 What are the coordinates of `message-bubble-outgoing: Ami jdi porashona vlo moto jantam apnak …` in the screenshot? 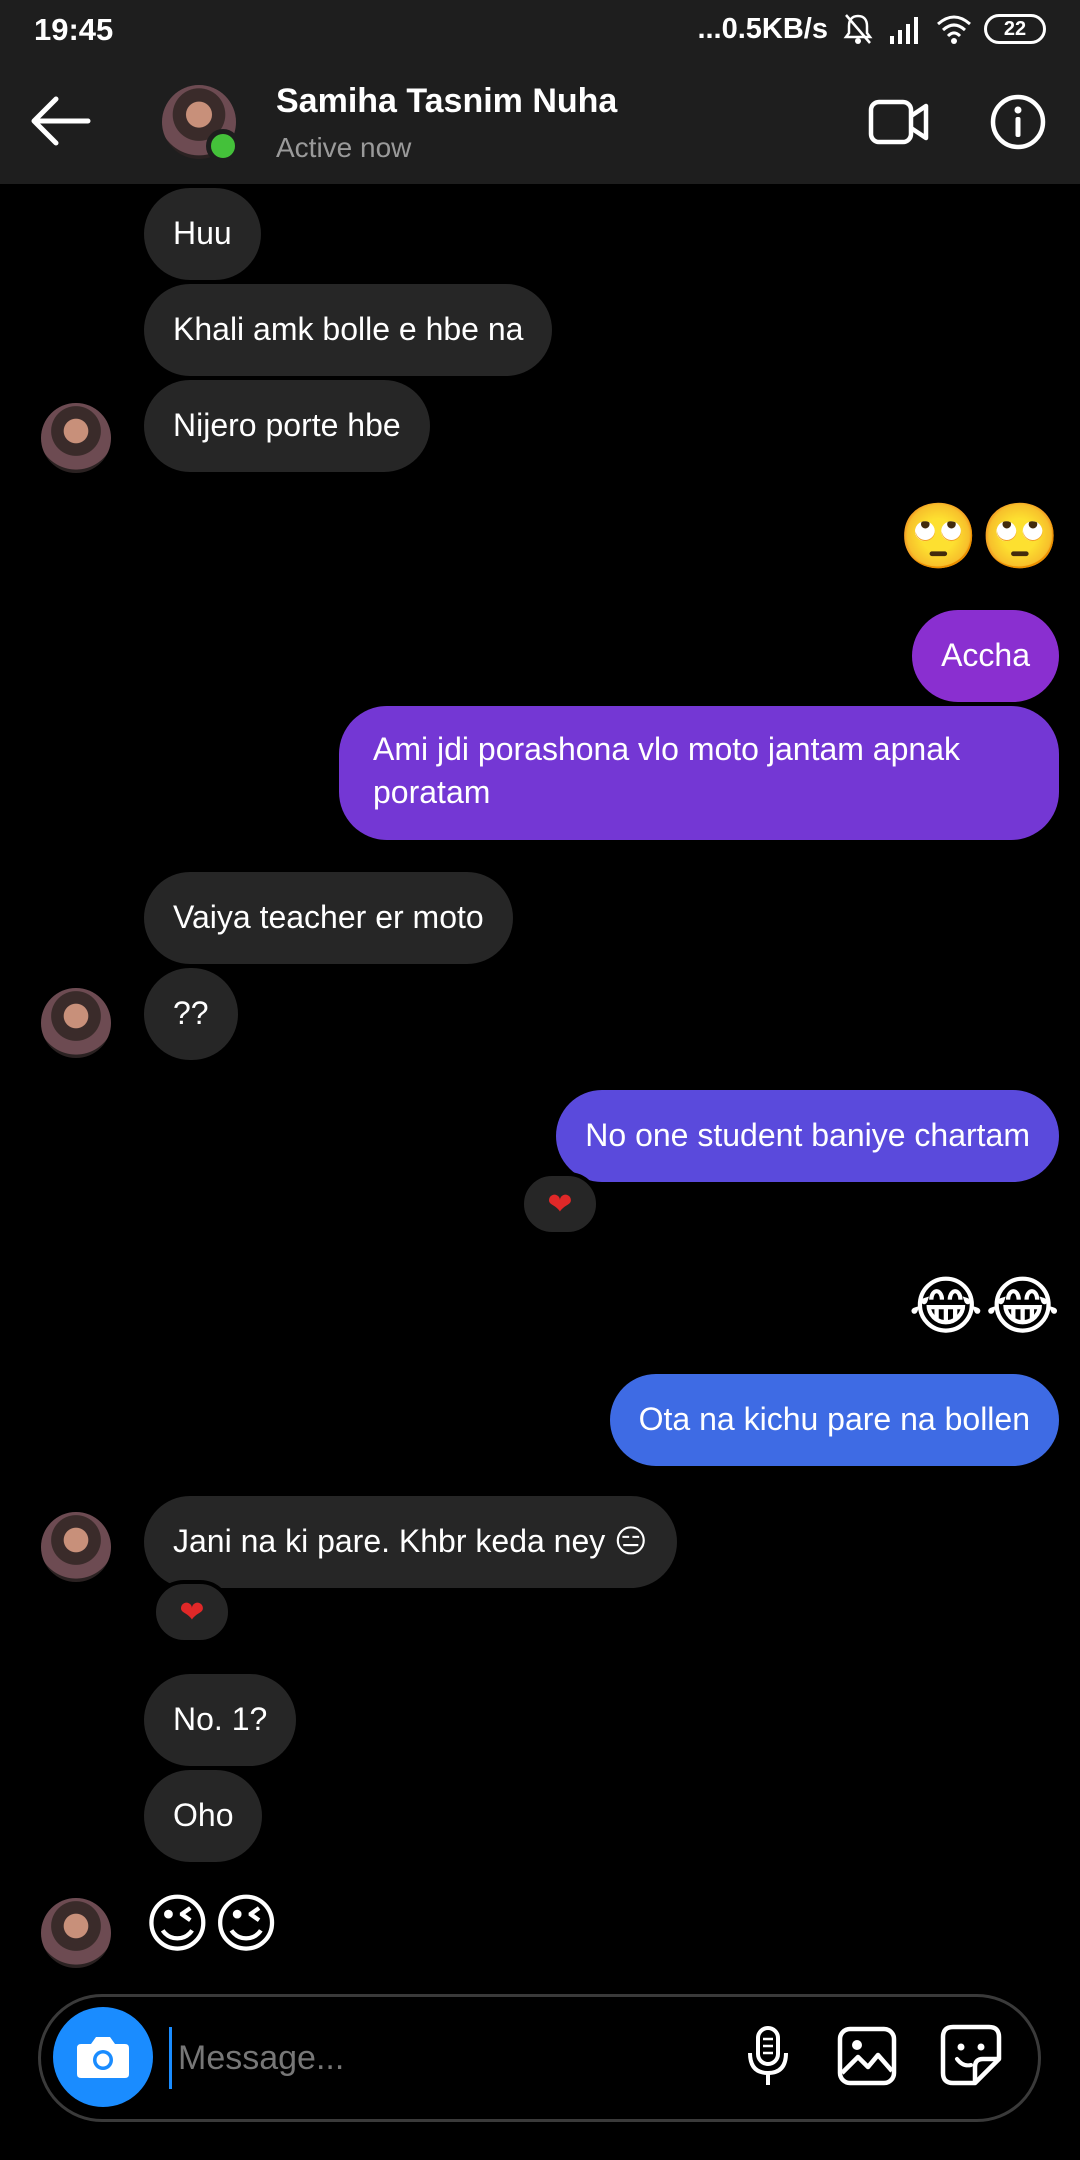 It's located at (699, 773).